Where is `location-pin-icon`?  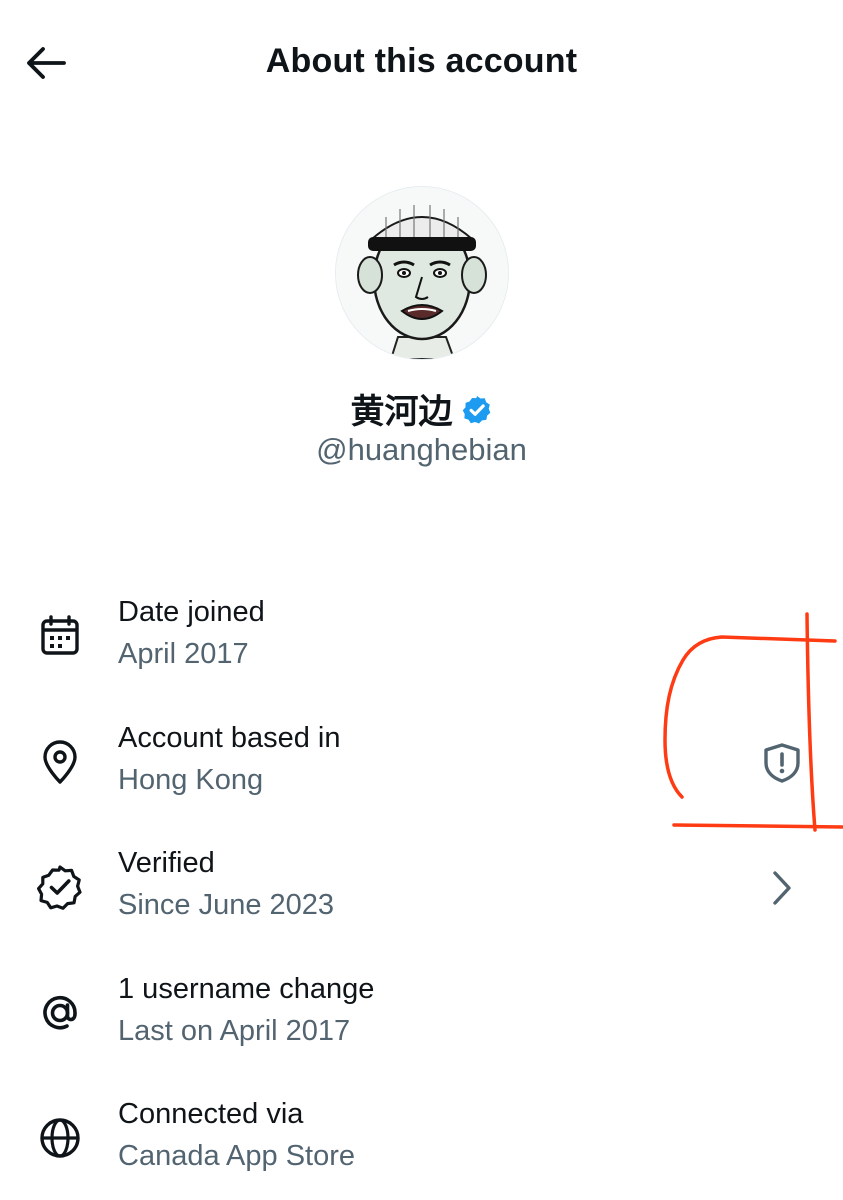
location-pin-icon is located at coordinates (60, 761).